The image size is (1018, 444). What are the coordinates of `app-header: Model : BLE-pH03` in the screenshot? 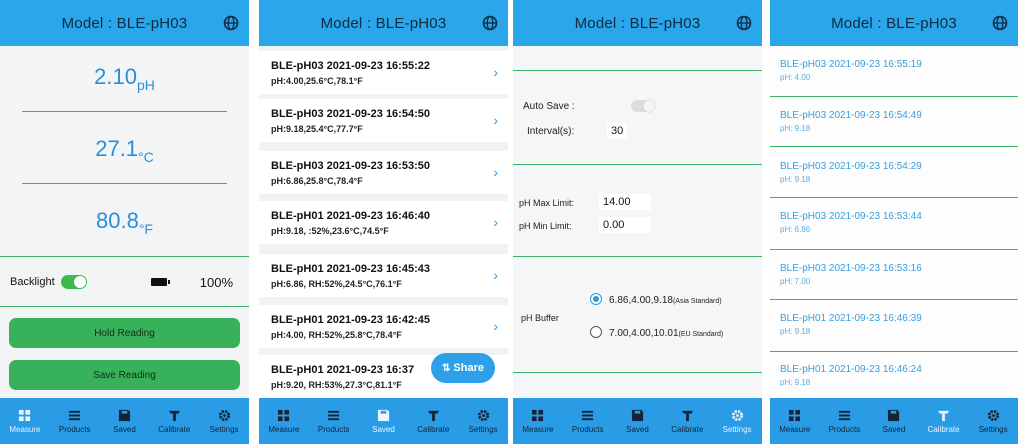 It's located at (637, 23).